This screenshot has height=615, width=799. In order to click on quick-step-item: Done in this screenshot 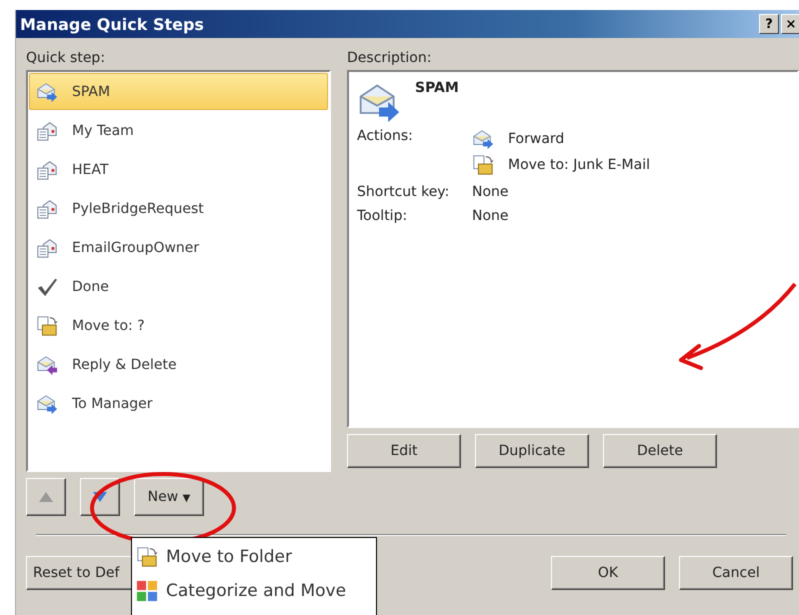, I will do `click(178, 286)`.